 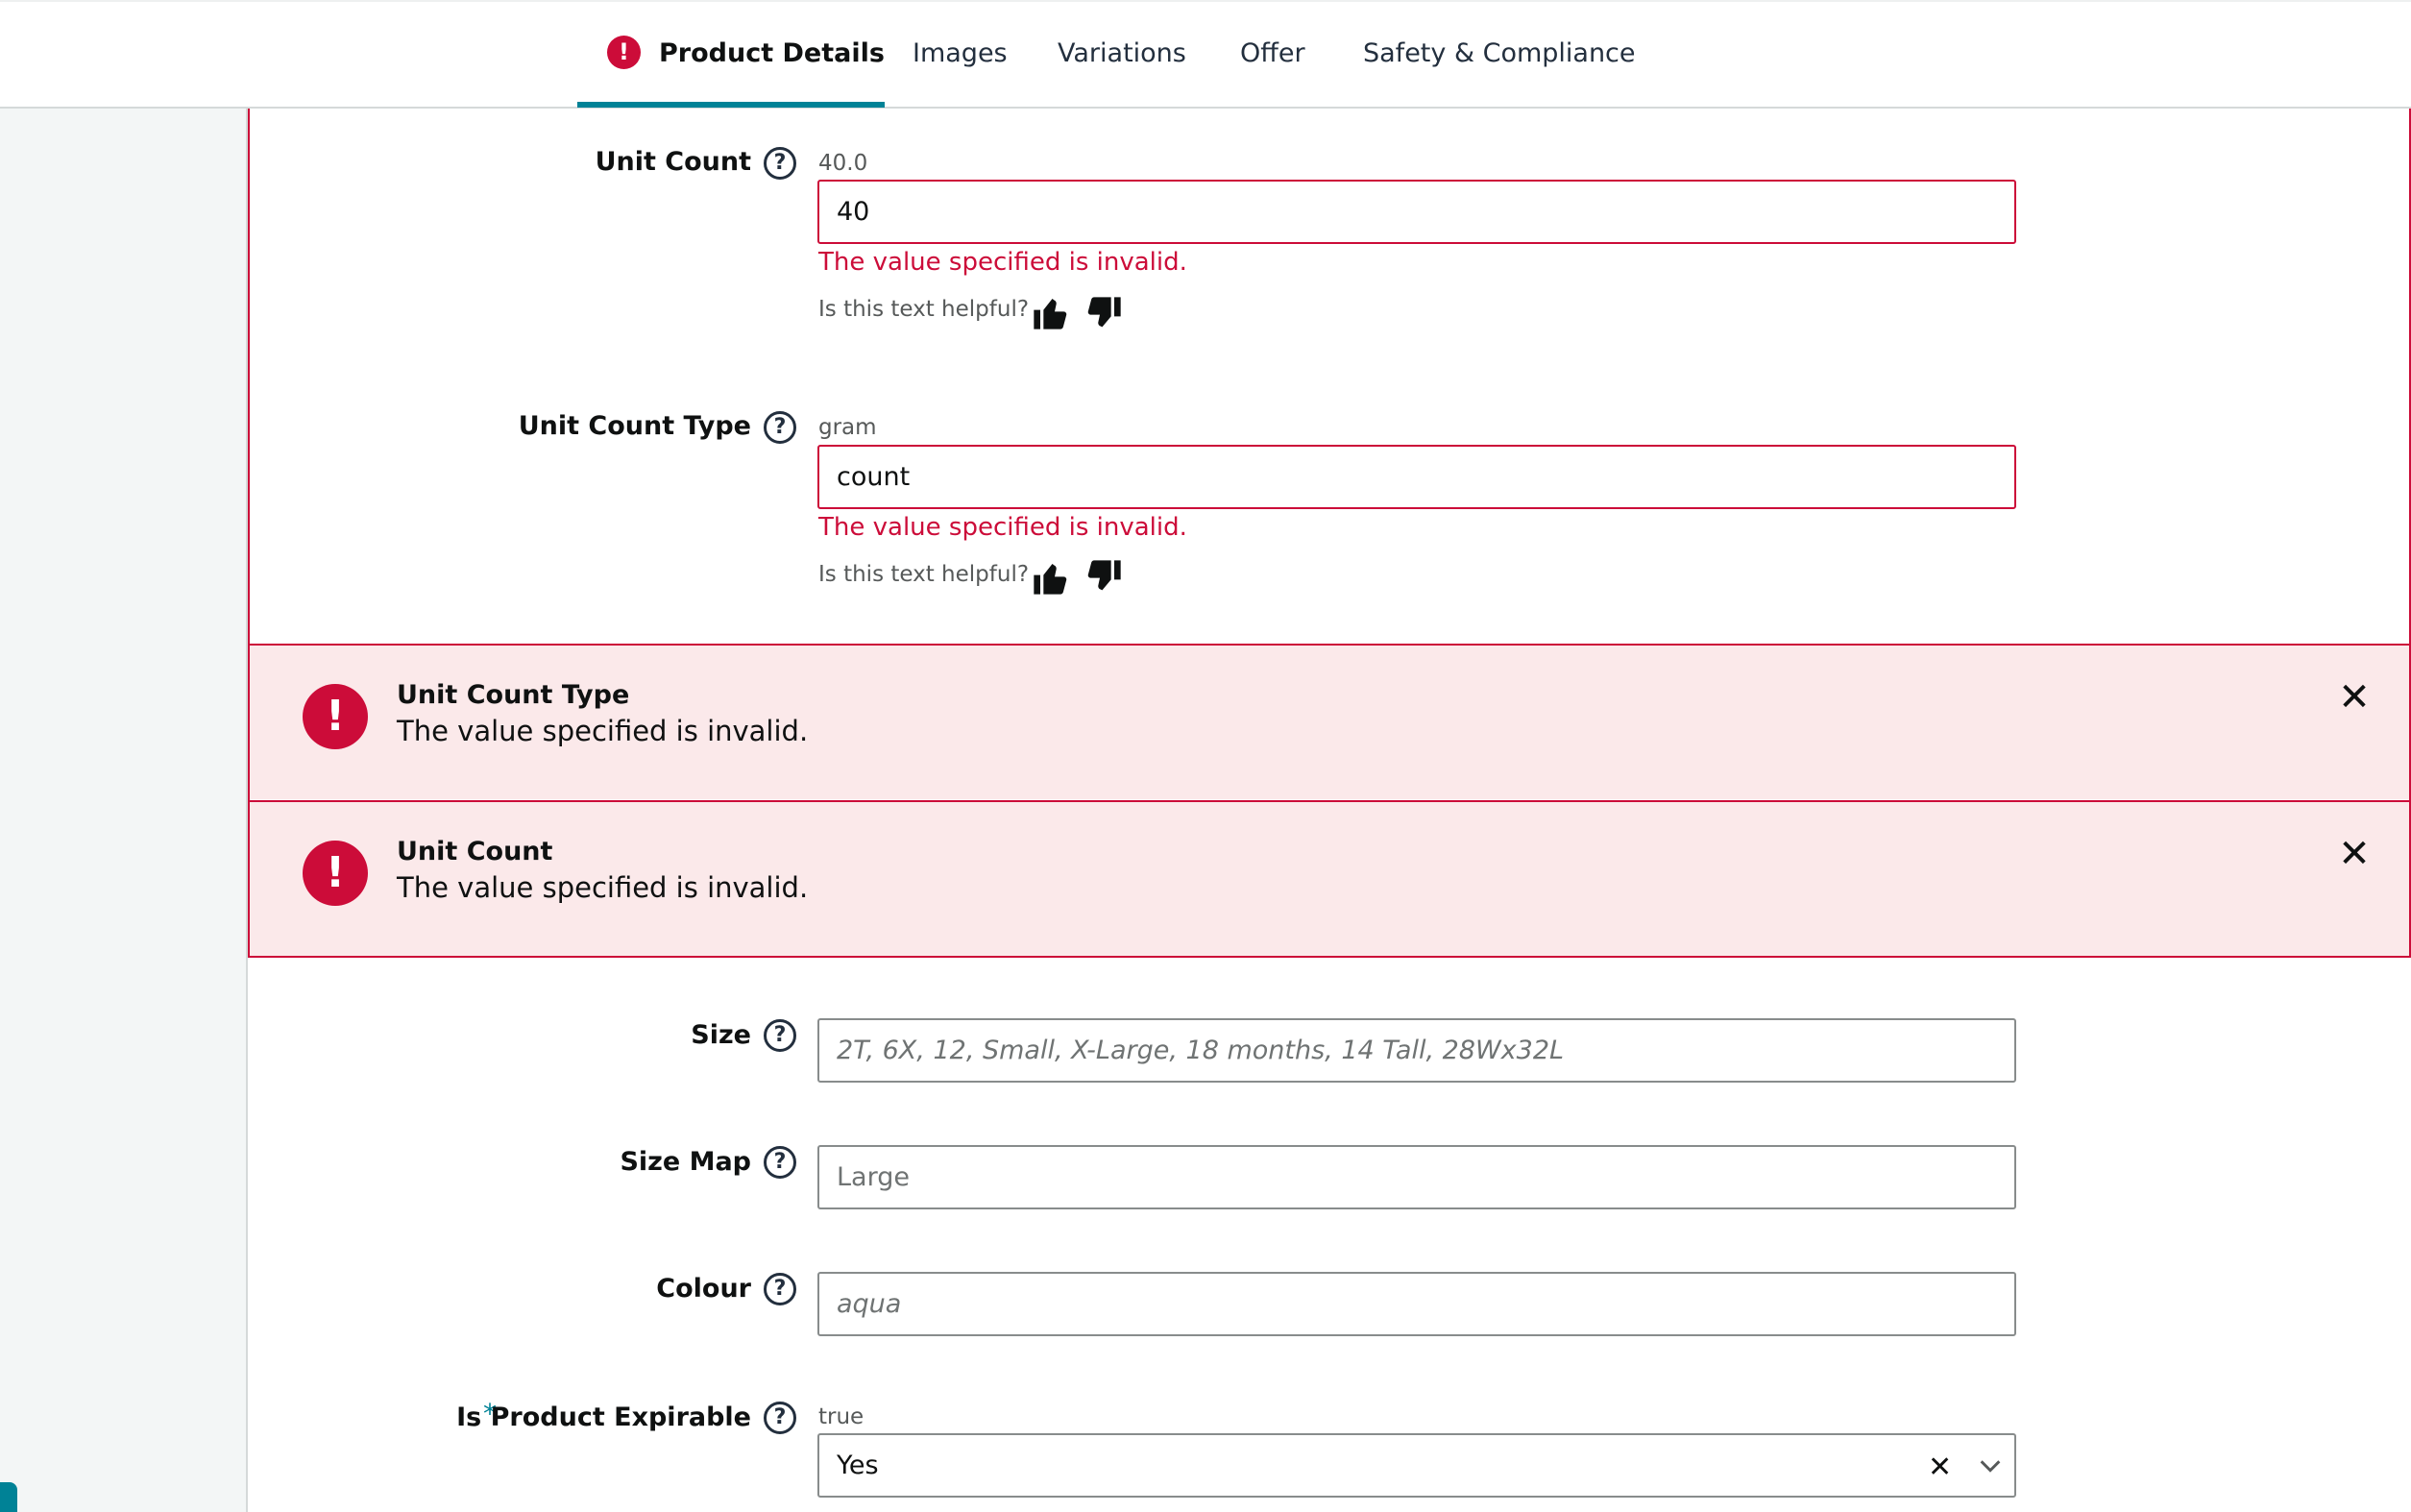 What do you see at coordinates (731, 105) in the screenshot?
I see `active-tab-indicator` at bounding box center [731, 105].